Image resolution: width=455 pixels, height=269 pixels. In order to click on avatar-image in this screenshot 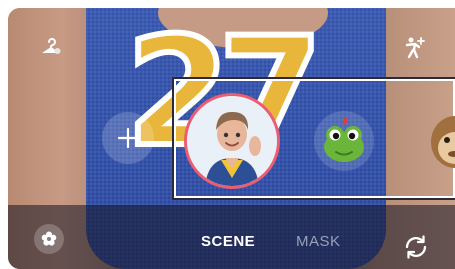, I will do `click(232, 141)`.